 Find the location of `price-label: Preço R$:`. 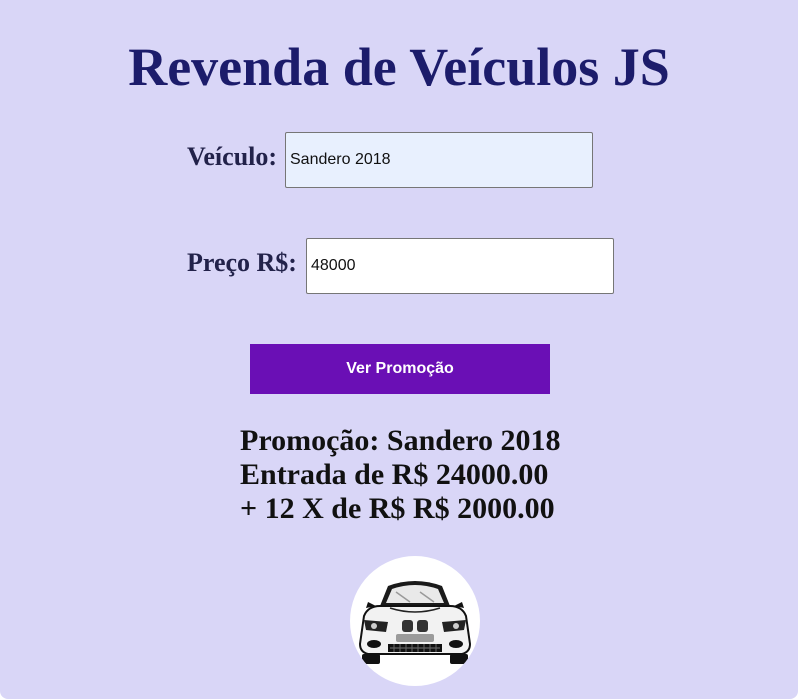

price-label: Preço R$: is located at coordinates (242, 262).